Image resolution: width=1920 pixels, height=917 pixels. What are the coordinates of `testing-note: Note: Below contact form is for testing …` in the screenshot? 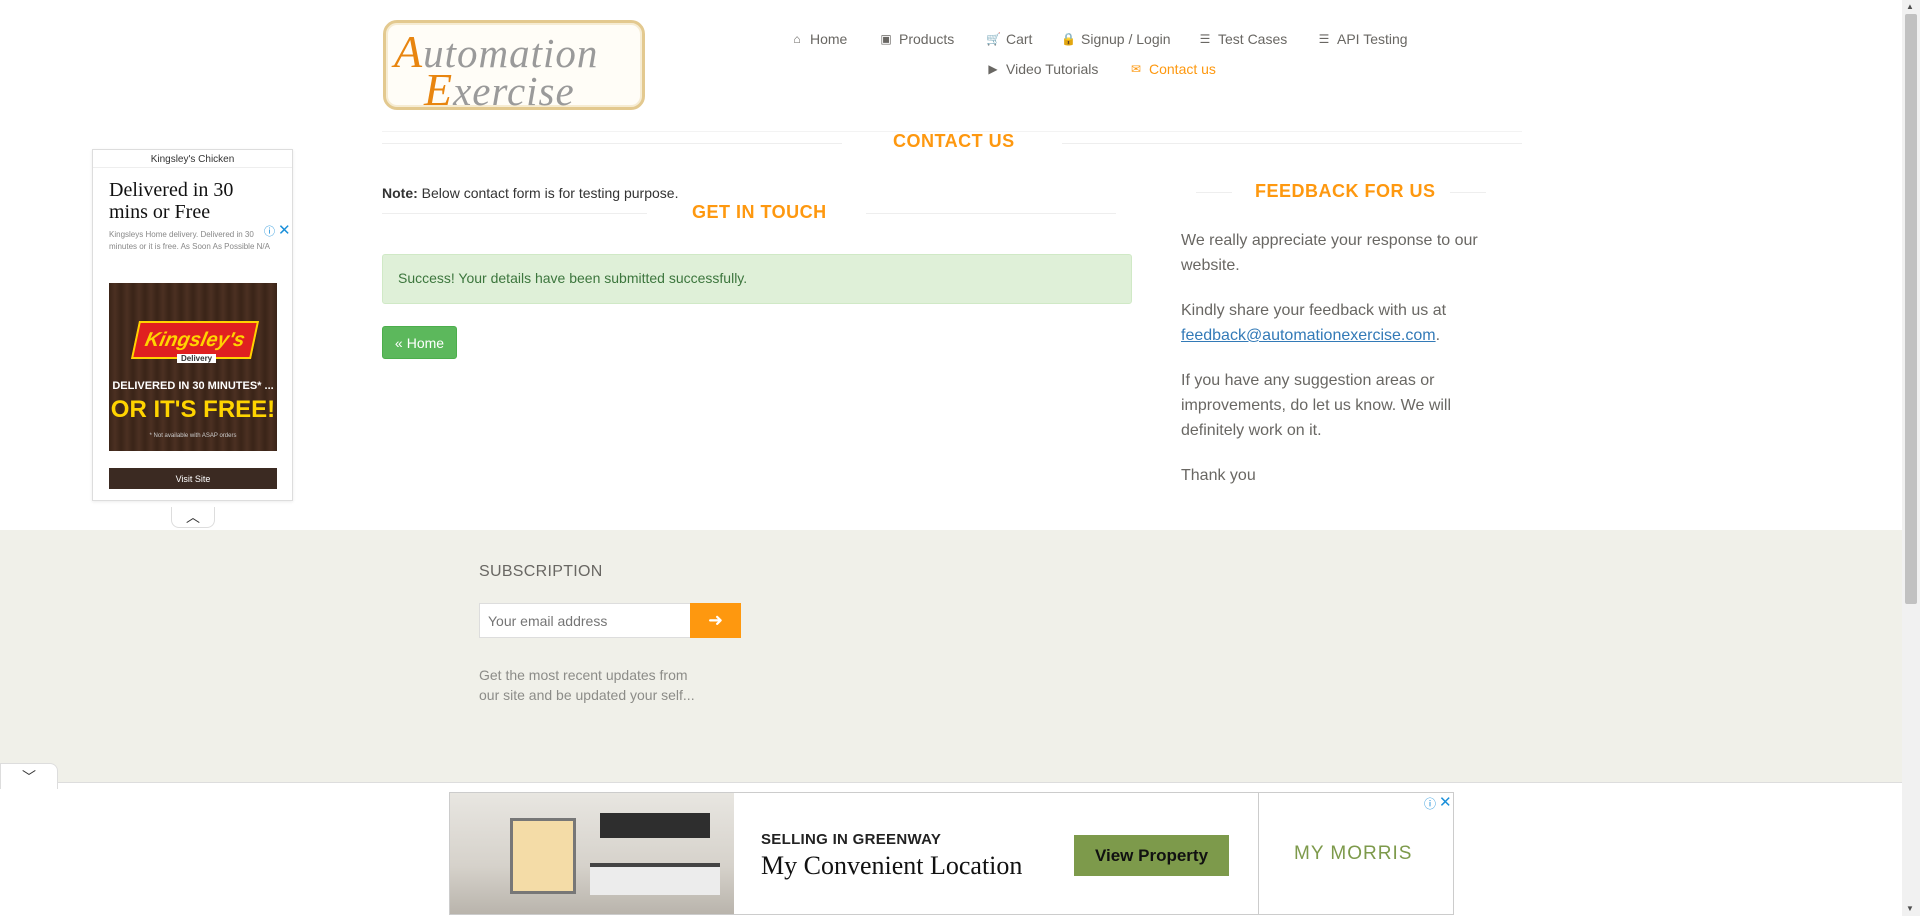 It's located at (530, 193).